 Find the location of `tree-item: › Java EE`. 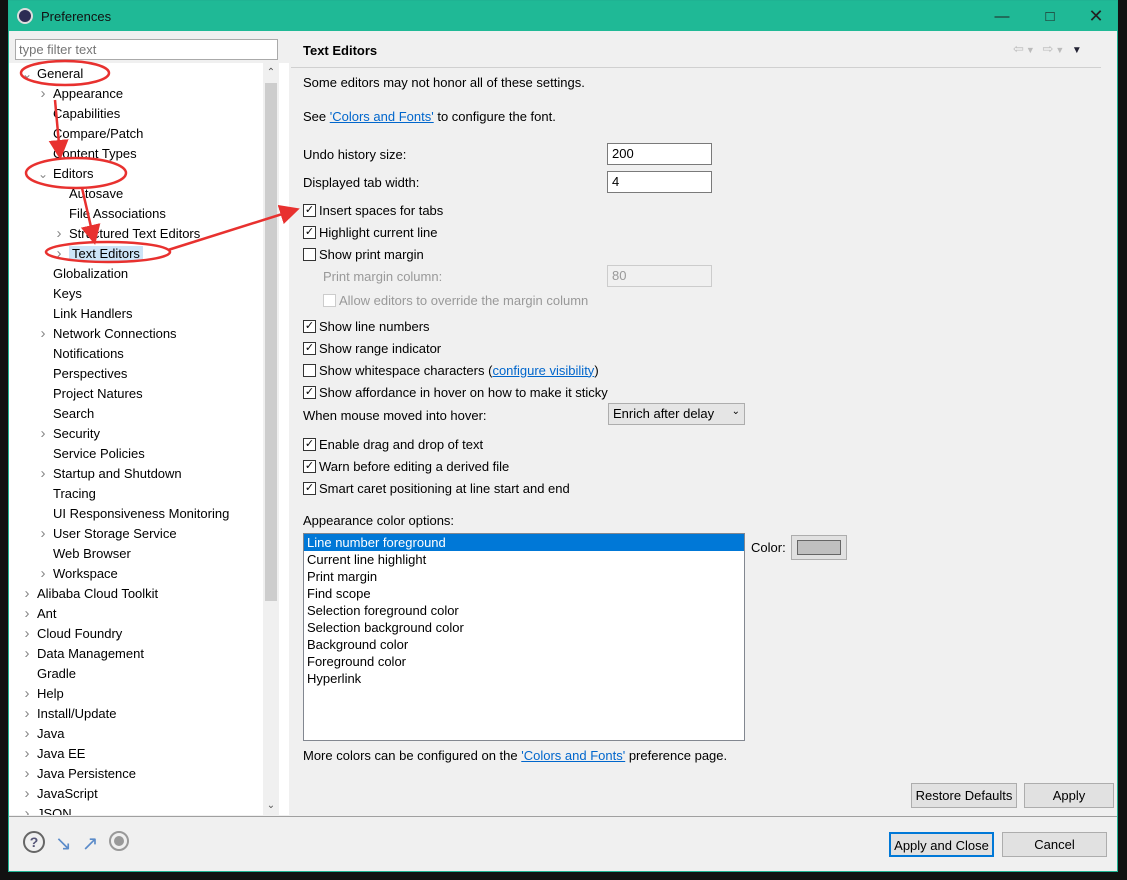

tree-item: › Java EE is located at coordinates (55, 754).